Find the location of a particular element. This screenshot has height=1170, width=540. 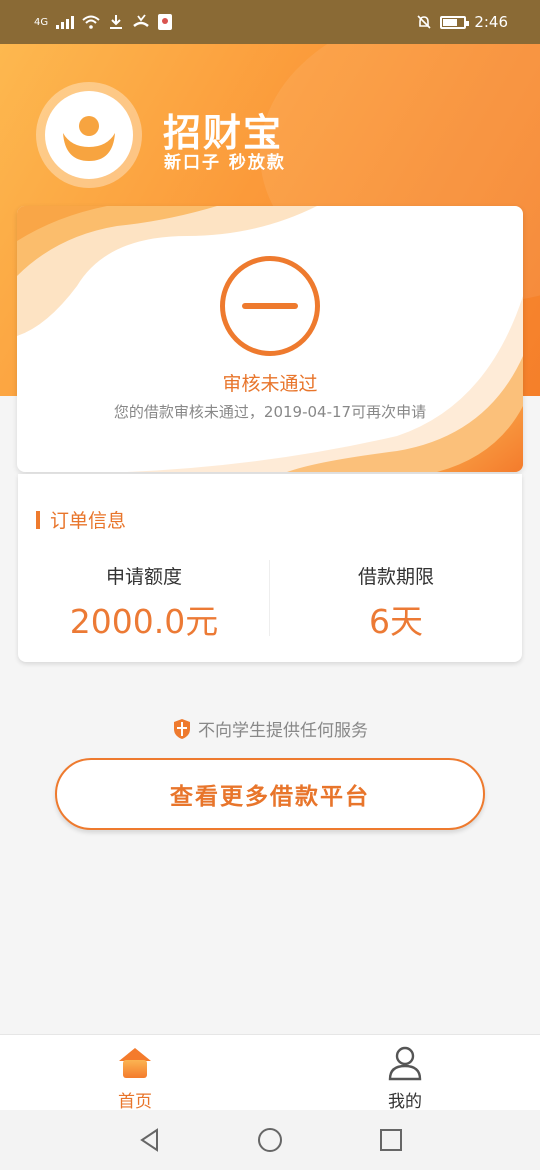

tab-home: 首页 is located at coordinates (135, 1078).